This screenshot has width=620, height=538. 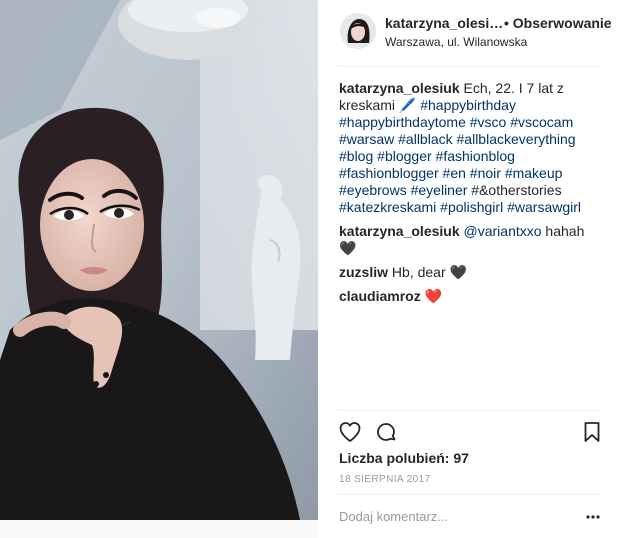 What do you see at coordinates (470, 296) in the screenshot?
I see `comment-item: claudiamroz ❤️` at bounding box center [470, 296].